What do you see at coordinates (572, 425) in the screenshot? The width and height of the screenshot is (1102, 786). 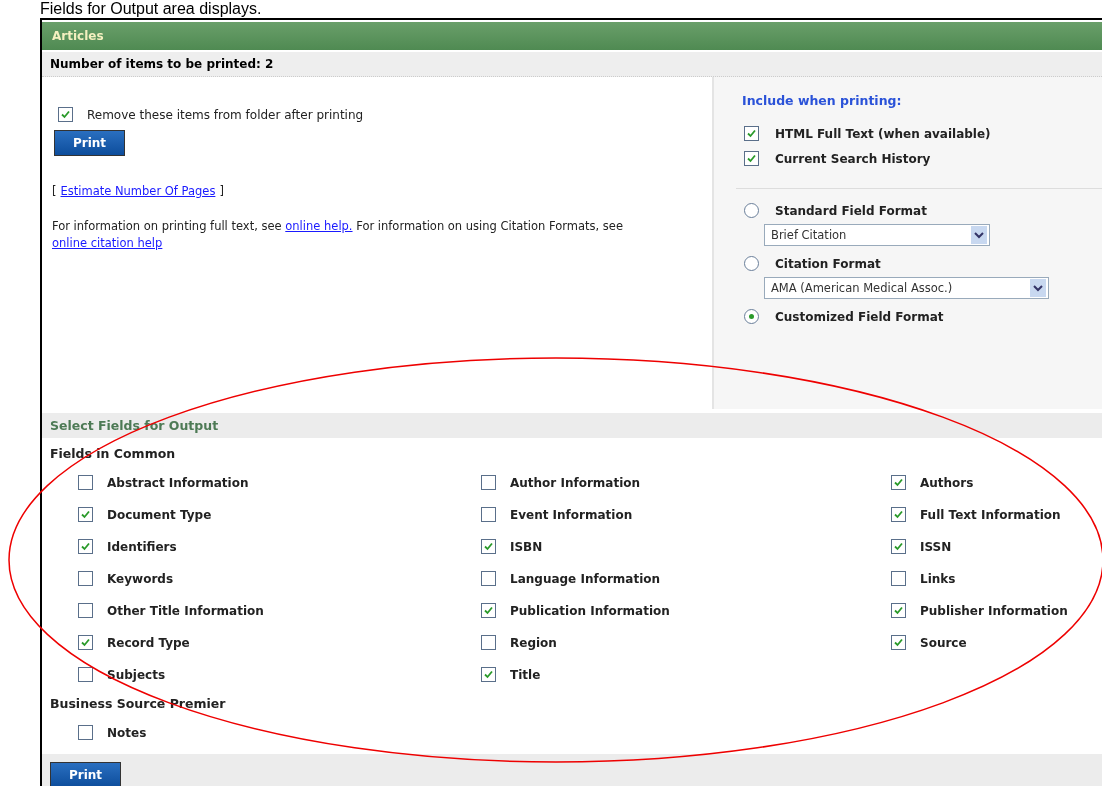 I see `section-title: Select Fields for Output` at bounding box center [572, 425].